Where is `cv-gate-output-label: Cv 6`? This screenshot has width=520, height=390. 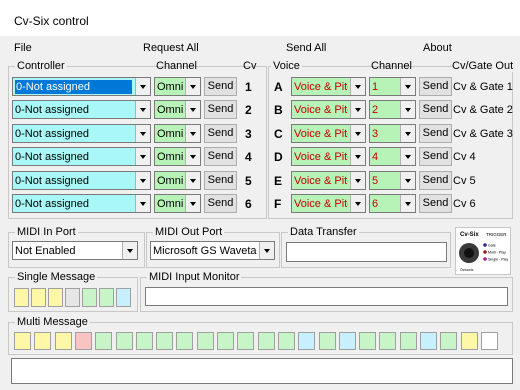
cv-gate-output-label: Cv 6 is located at coordinates (464, 204).